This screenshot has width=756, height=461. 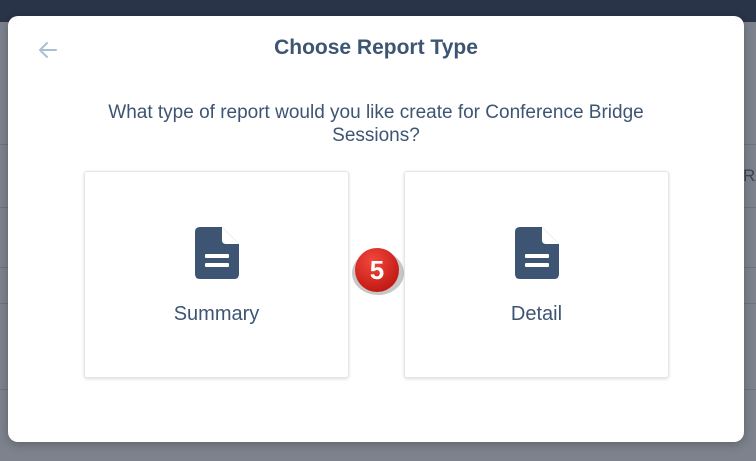 I want to click on step-number: 5, so click(x=377, y=270).